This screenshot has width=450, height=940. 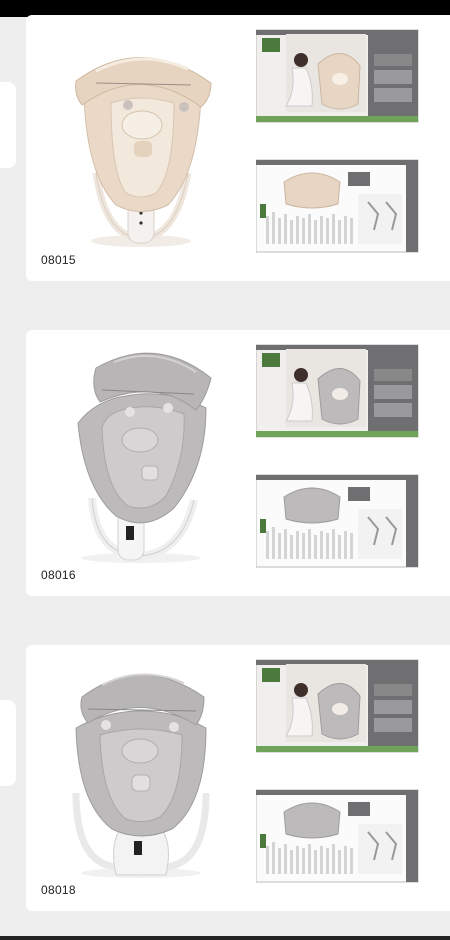 I want to click on product-code: 08016, so click(x=58, y=575).